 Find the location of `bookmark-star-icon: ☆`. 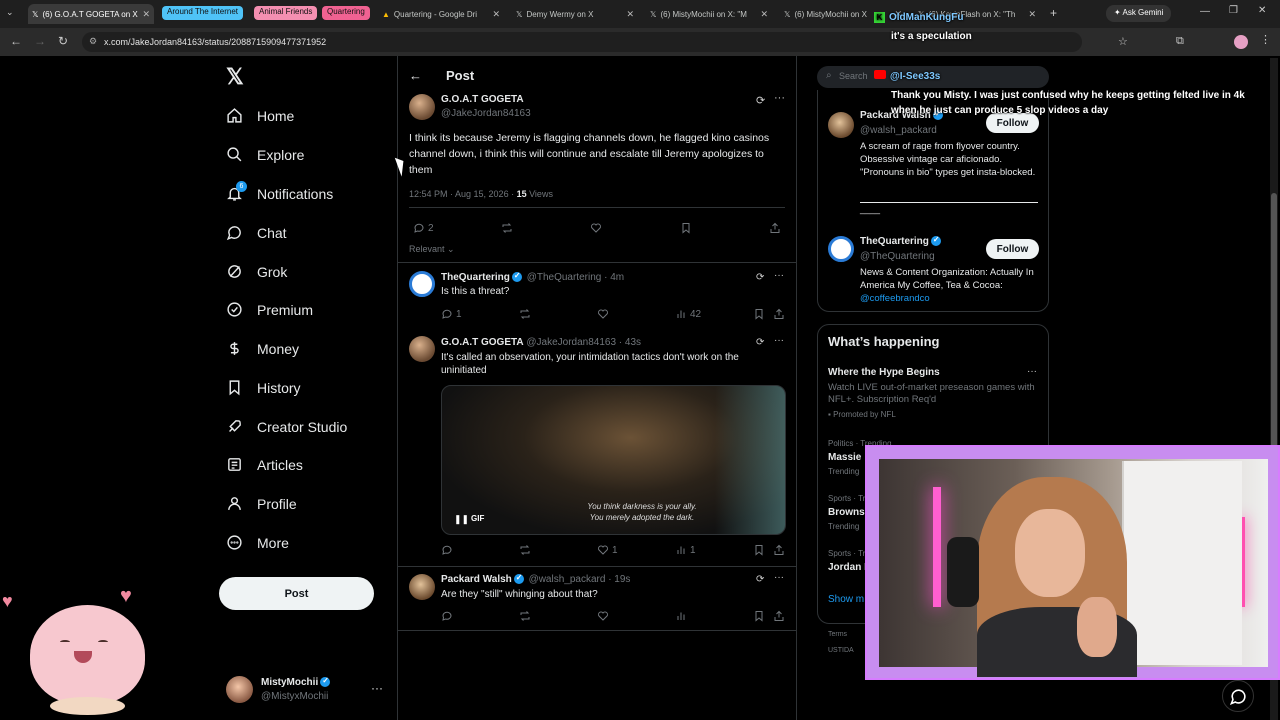

bookmark-star-icon: ☆ is located at coordinates (1123, 41).